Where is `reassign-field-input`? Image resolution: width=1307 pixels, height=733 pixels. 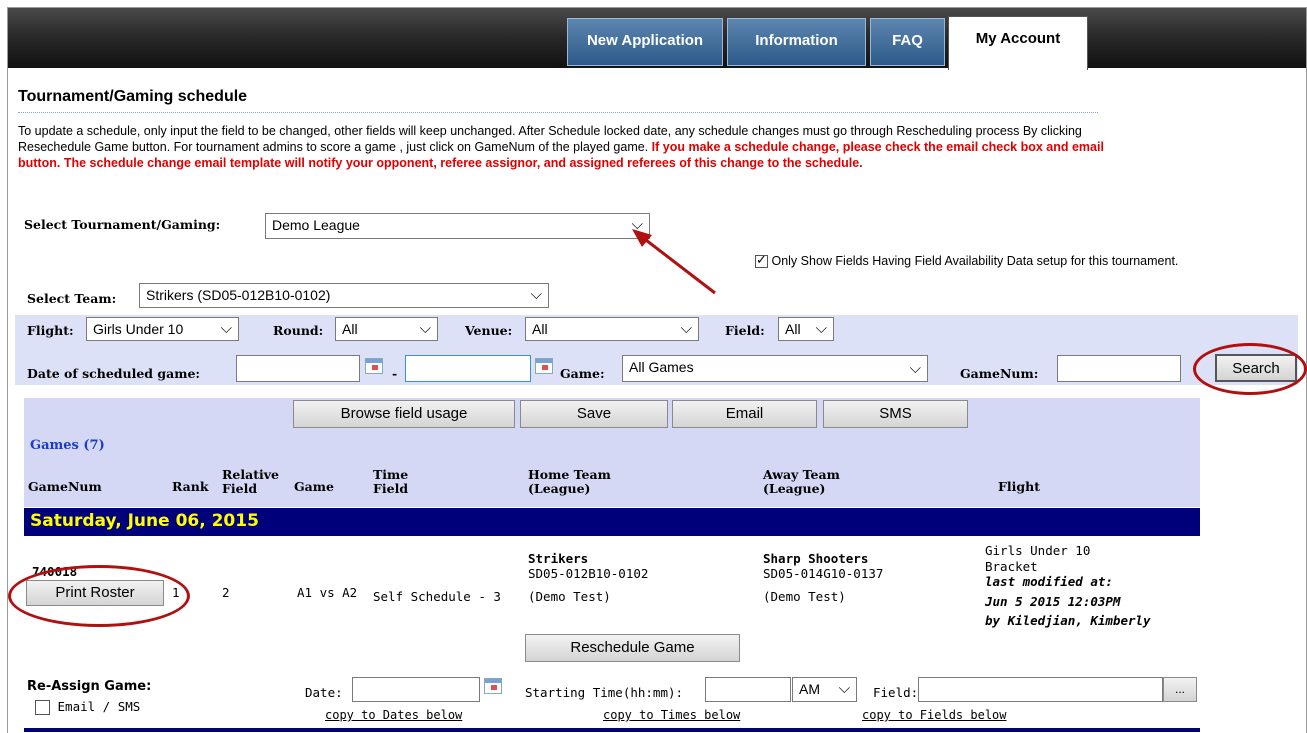
reassign-field-input is located at coordinates (1040, 689).